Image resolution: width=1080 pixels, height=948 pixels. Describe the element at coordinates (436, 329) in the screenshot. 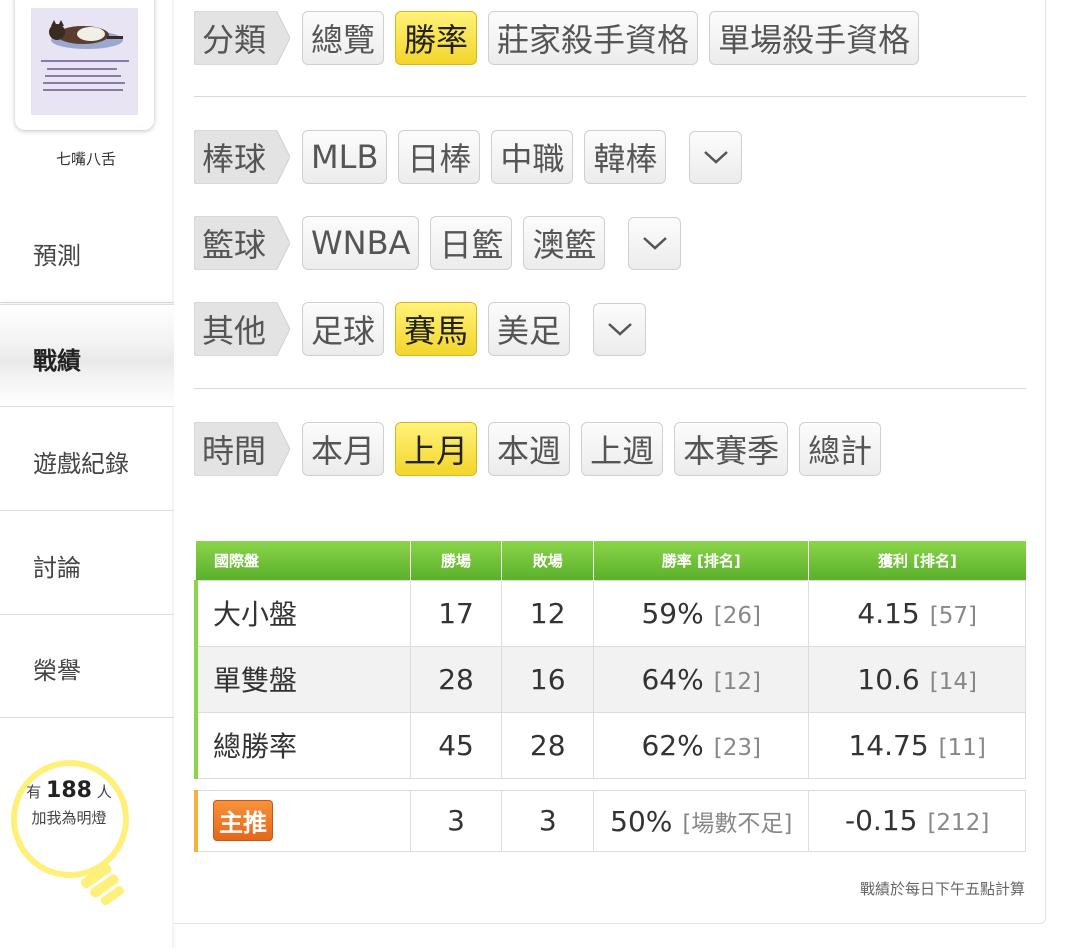

I see `other-horse-racing-button: 賽馬` at that location.